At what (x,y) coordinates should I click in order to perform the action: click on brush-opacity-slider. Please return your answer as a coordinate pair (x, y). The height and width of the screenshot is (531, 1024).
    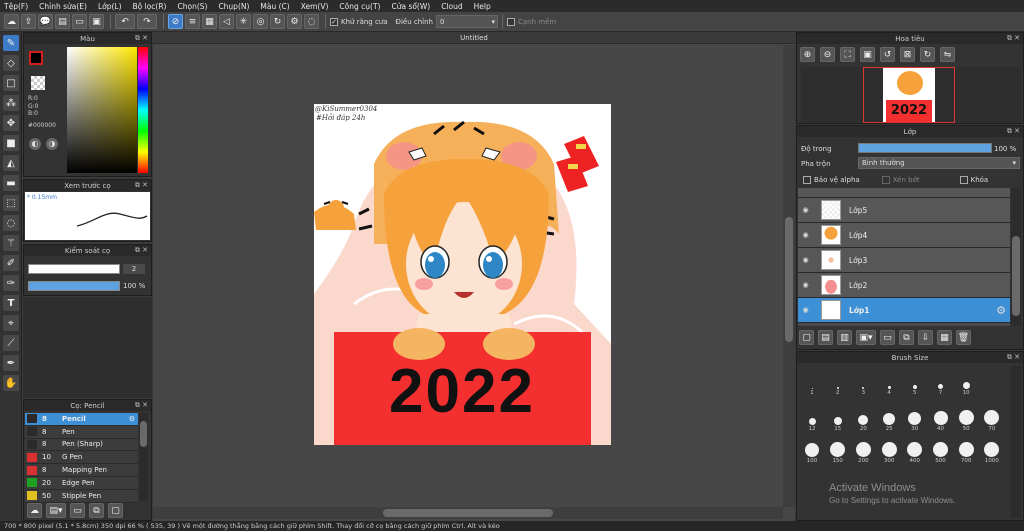
    Looking at the image, I should click on (74, 286).